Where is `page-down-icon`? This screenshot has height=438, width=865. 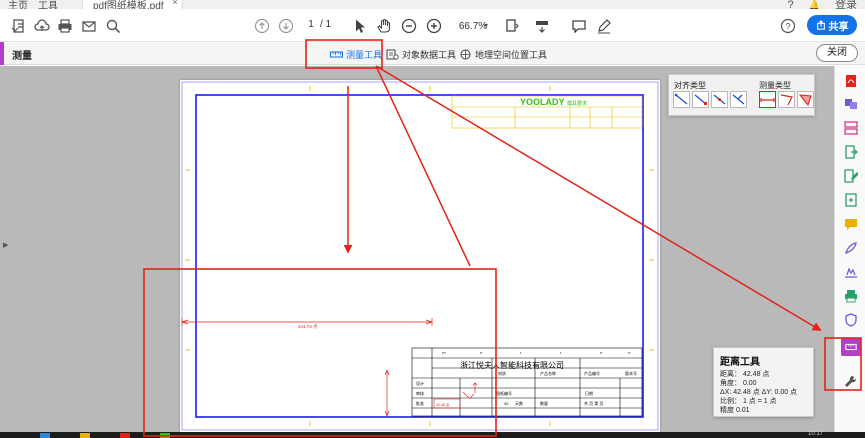
page-down-icon is located at coordinates (286, 26).